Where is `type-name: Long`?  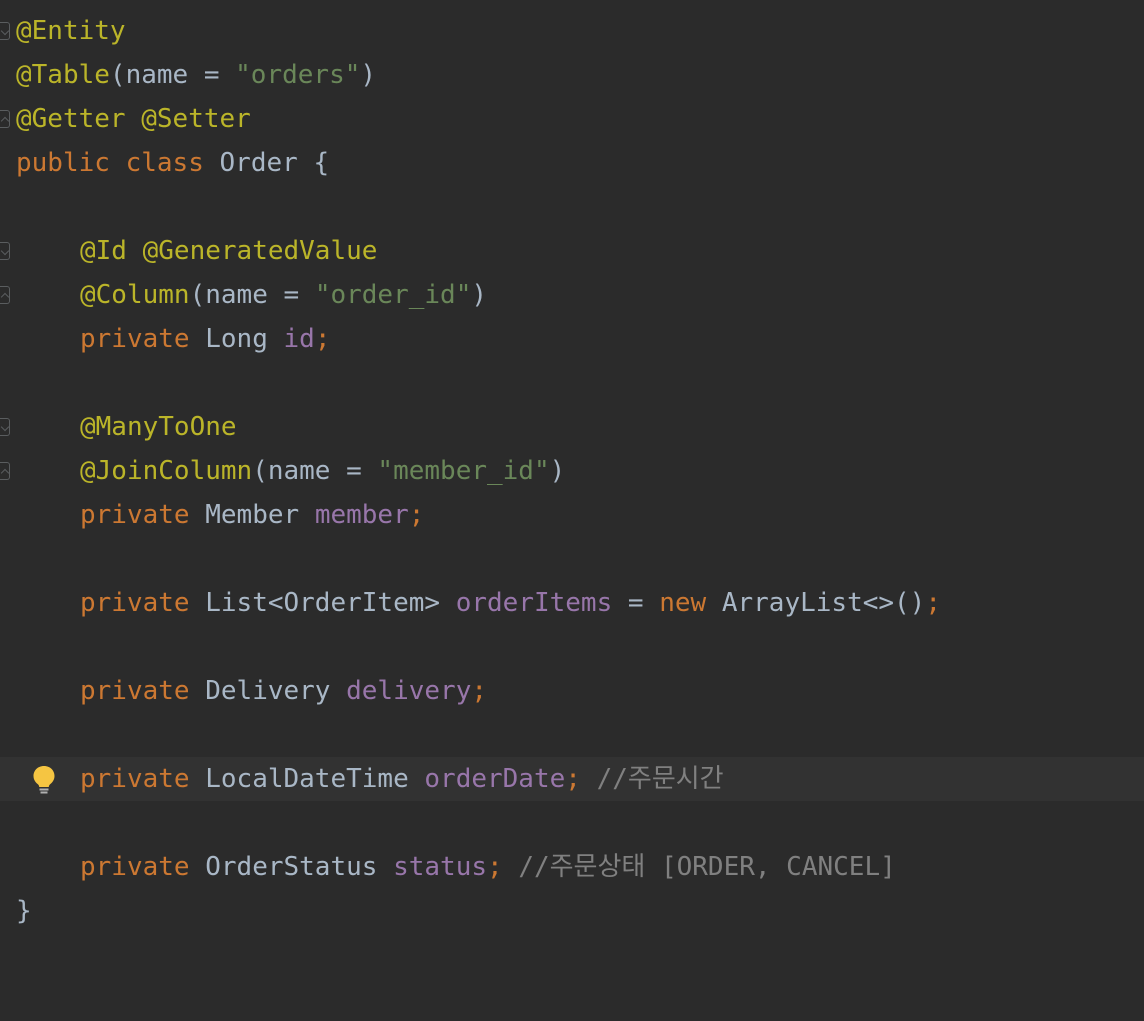 type-name: Long is located at coordinates (236, 339).